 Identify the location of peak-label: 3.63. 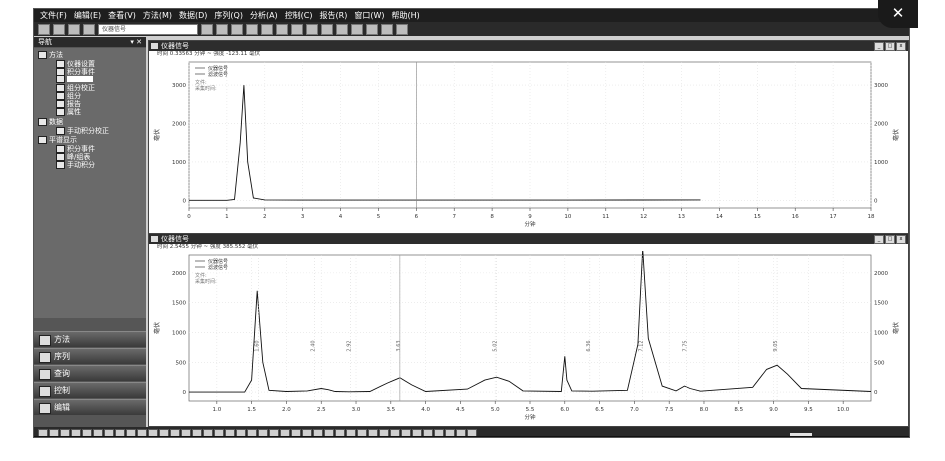
(399, 345).